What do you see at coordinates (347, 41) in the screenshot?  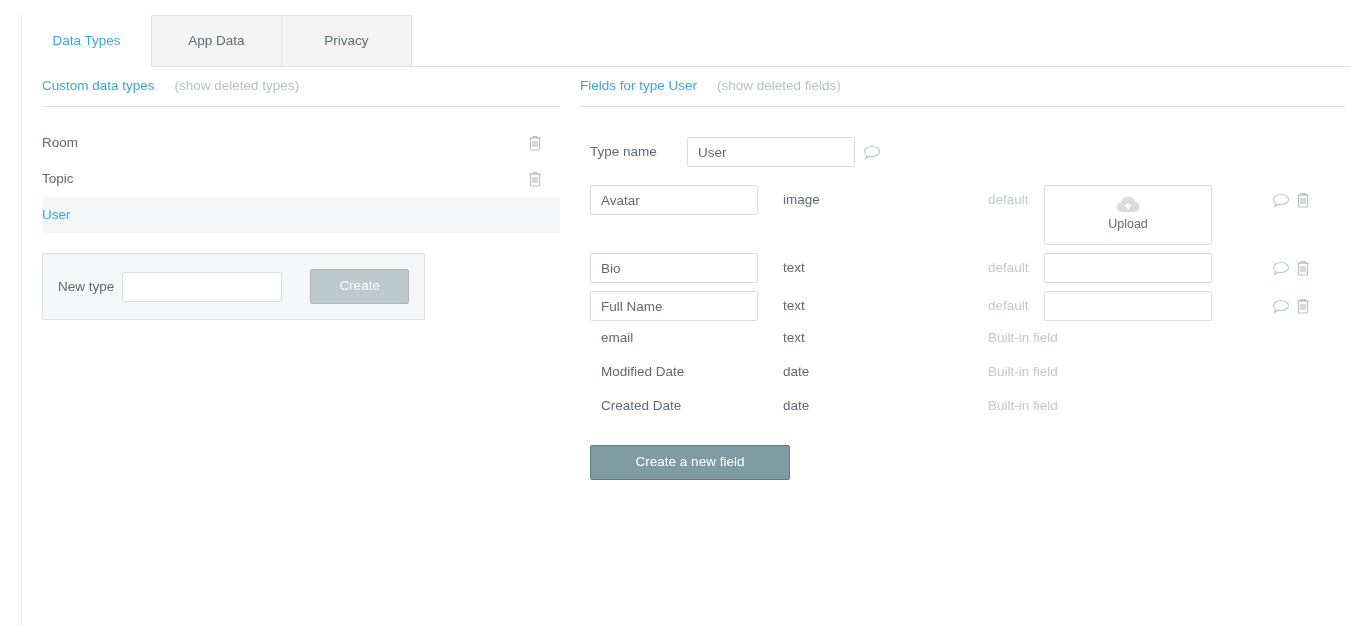 I see `tab: Privacy` at bounding box center [347, 41].